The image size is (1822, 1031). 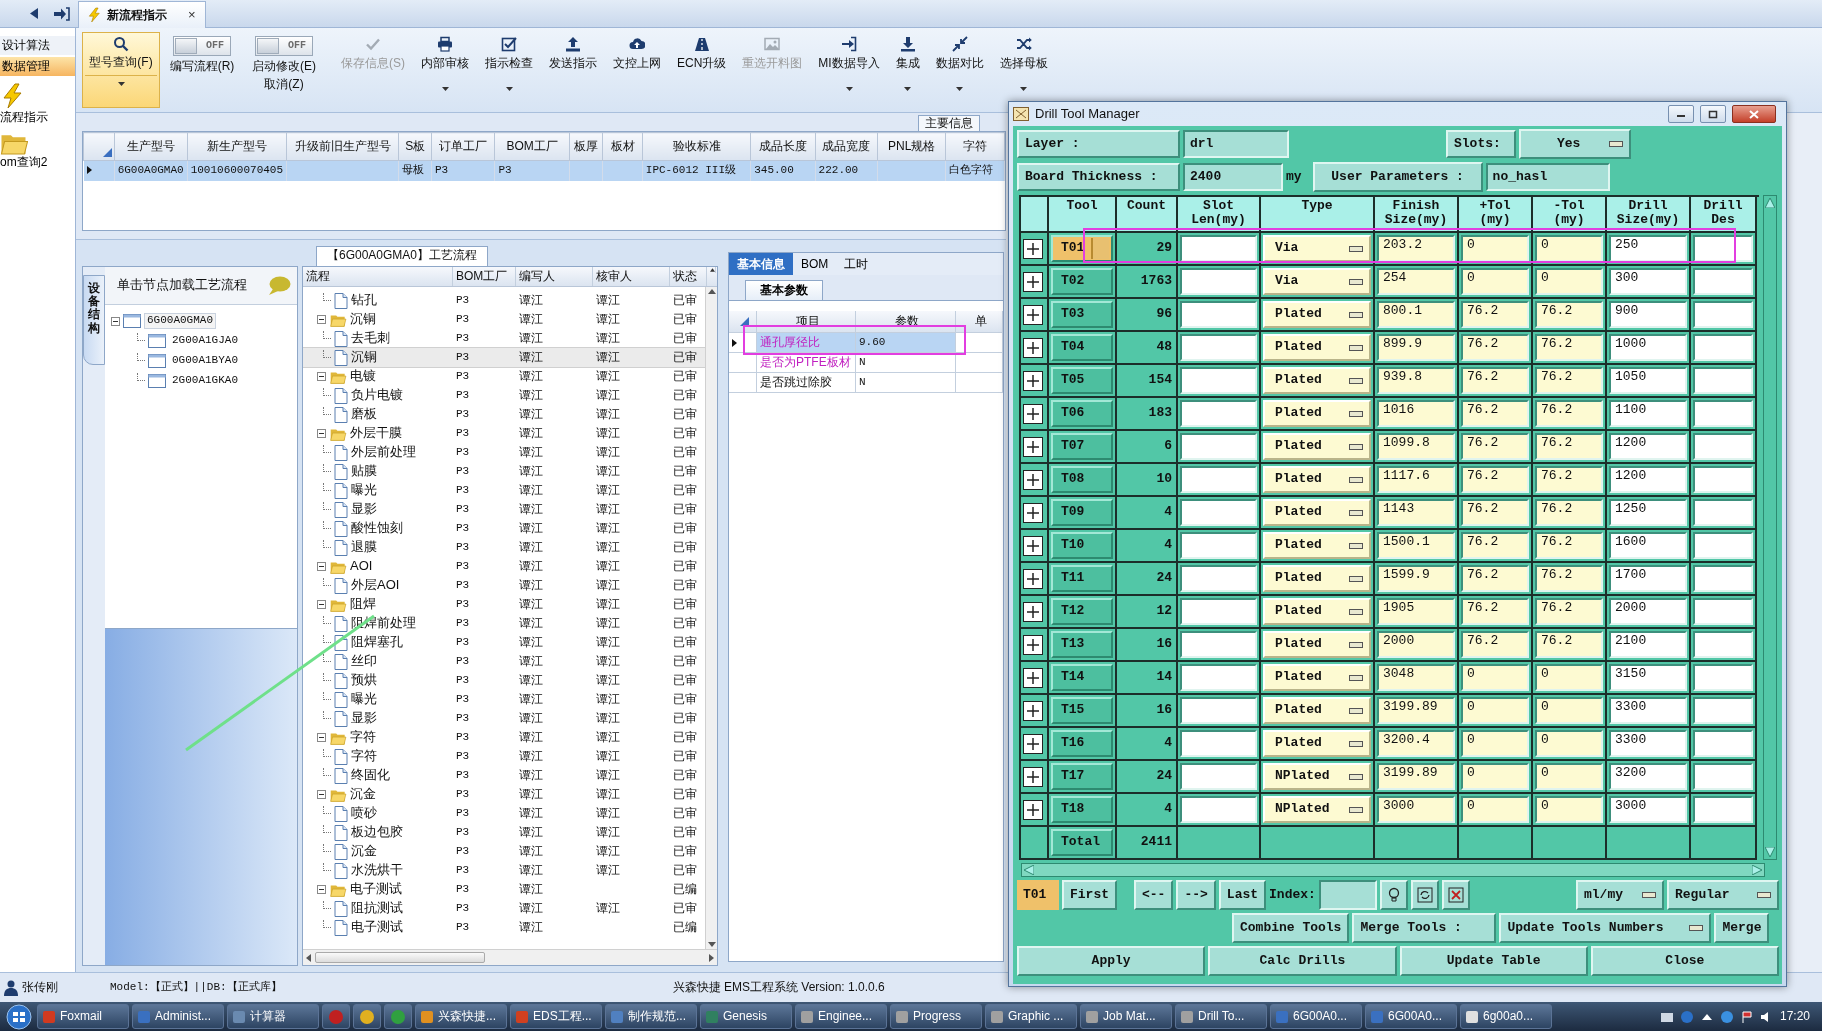 I want to click on drill-size-field: 2000, so click(x=1648, y=611).